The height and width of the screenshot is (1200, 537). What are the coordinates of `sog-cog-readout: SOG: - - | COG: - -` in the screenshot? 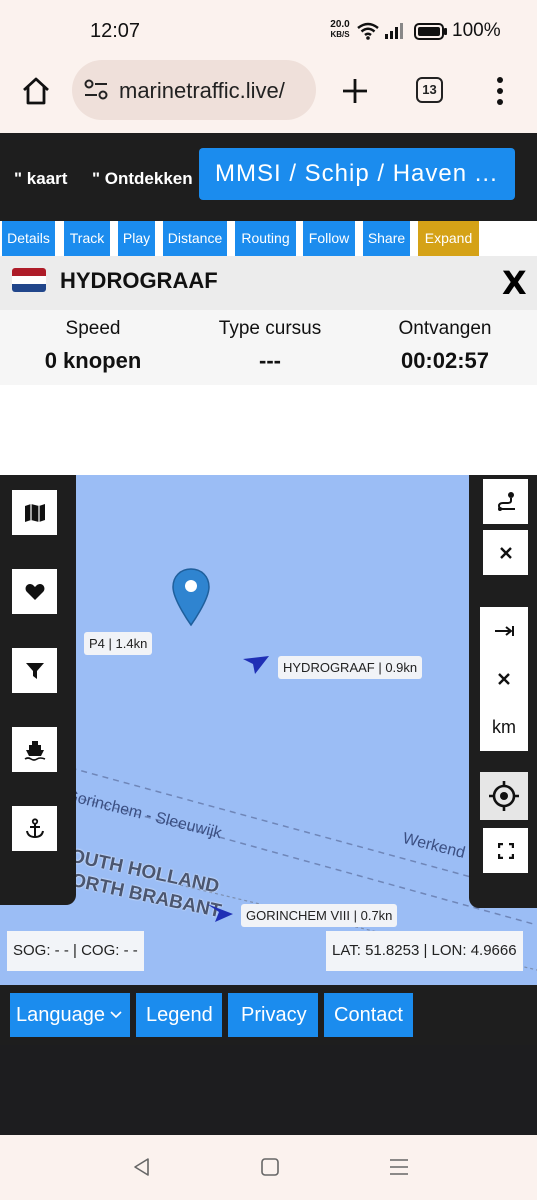 It's located at (75, 951).